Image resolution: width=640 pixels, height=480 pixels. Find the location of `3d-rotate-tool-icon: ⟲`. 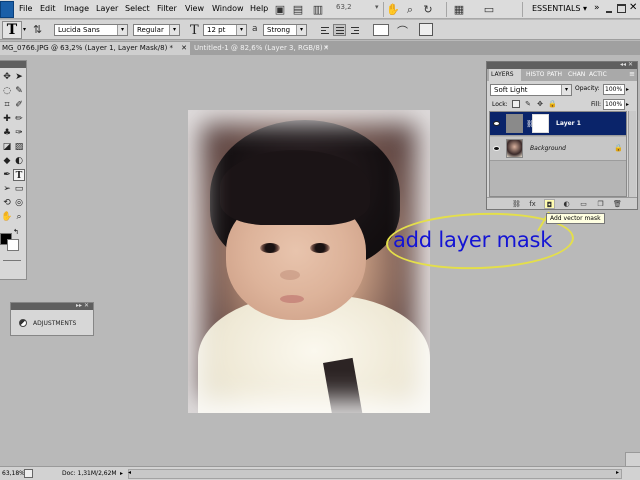

3d-rotate-tool-icon: ⟲ is located at coordinates (7, 203).